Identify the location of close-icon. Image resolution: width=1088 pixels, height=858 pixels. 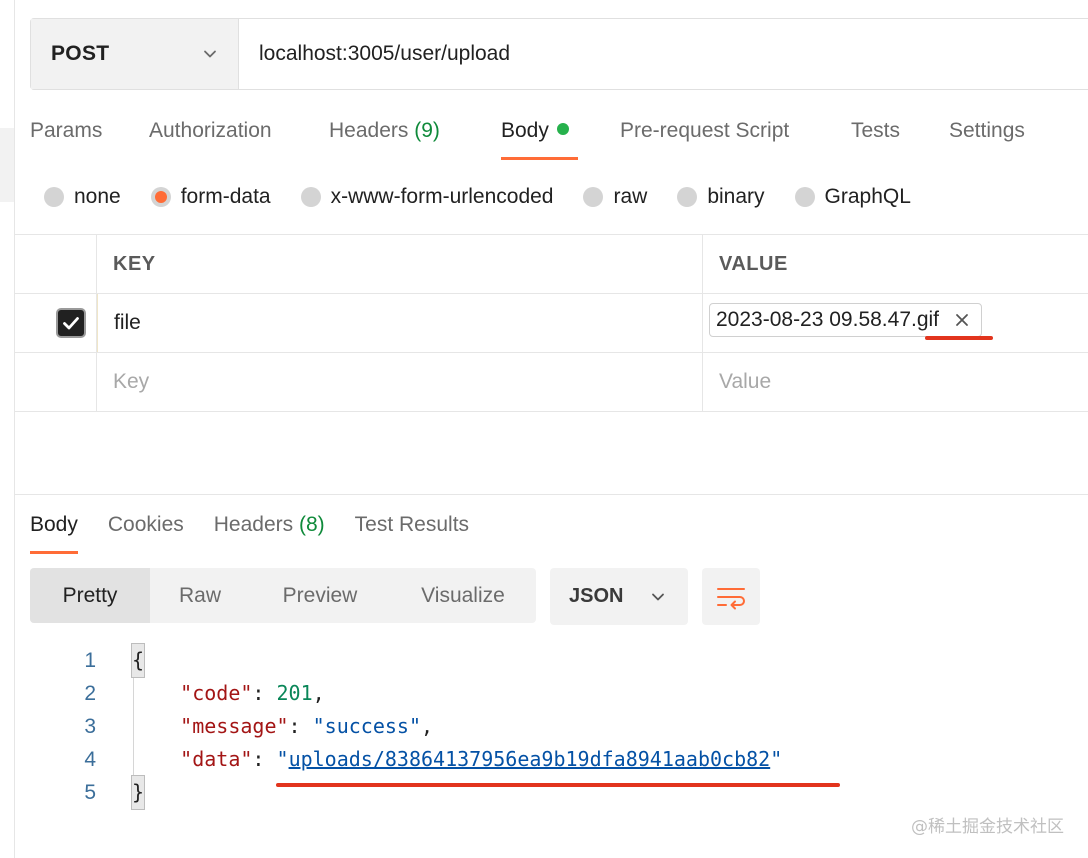
(962, 320).